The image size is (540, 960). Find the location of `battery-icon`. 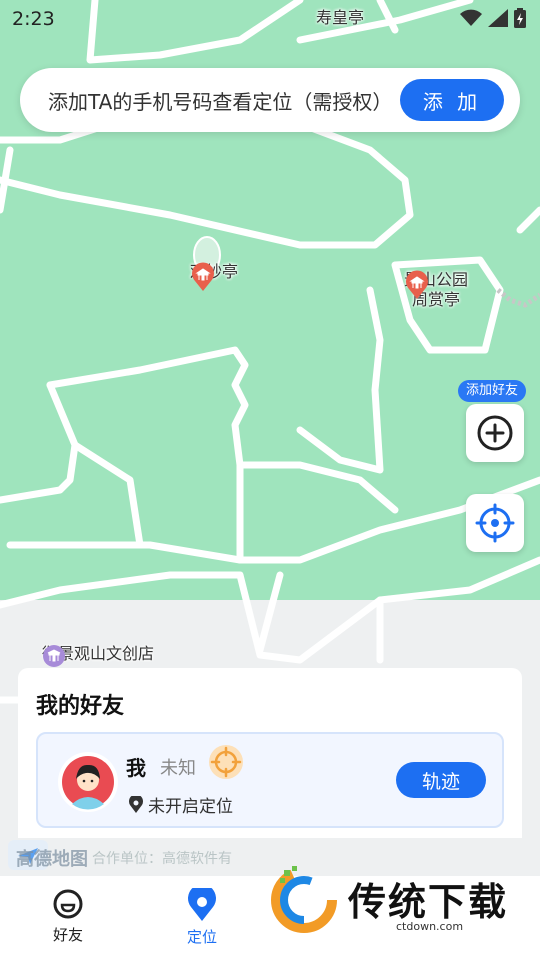

battery-icon is located at coordinates (520, 18).